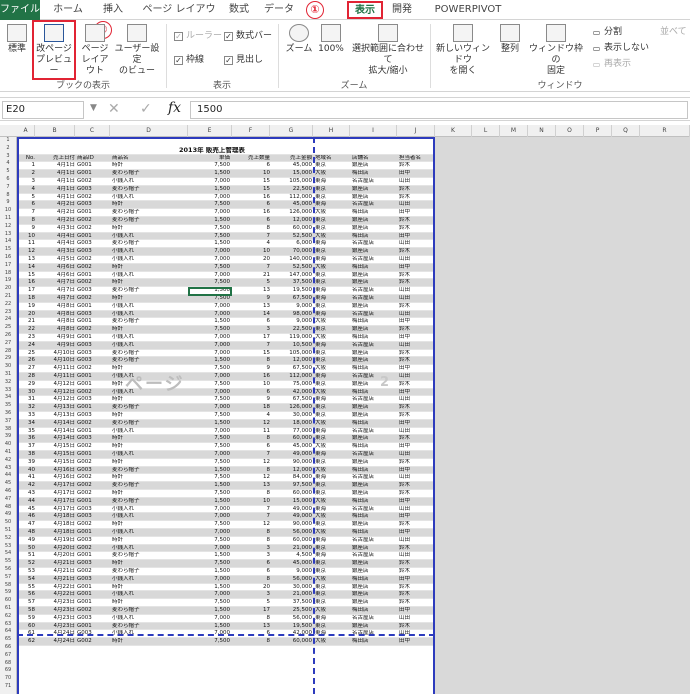  Describe the element at coordinates (252, 299) in the screenshot. I see `table-cell: 9` at that location.